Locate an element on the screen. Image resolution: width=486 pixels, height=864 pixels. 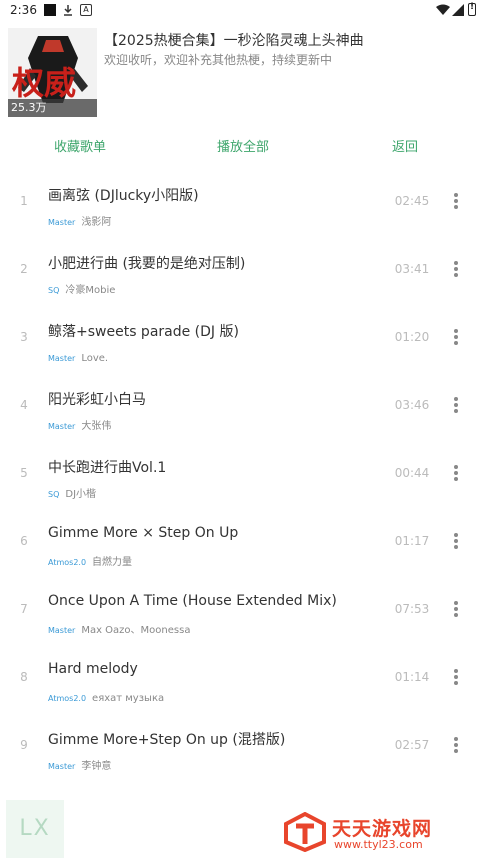
song-meta: Master 大张伟 is located at coordinates (213, 423).